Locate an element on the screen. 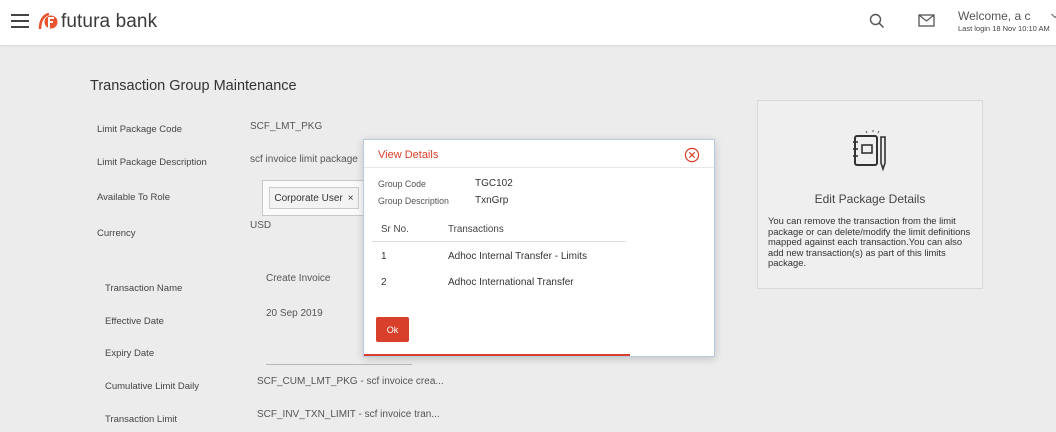 The height and width of the screenshot is (432, 1056). limit-package-description-value: scf invoice limit package is located at coordinates (306, 159).